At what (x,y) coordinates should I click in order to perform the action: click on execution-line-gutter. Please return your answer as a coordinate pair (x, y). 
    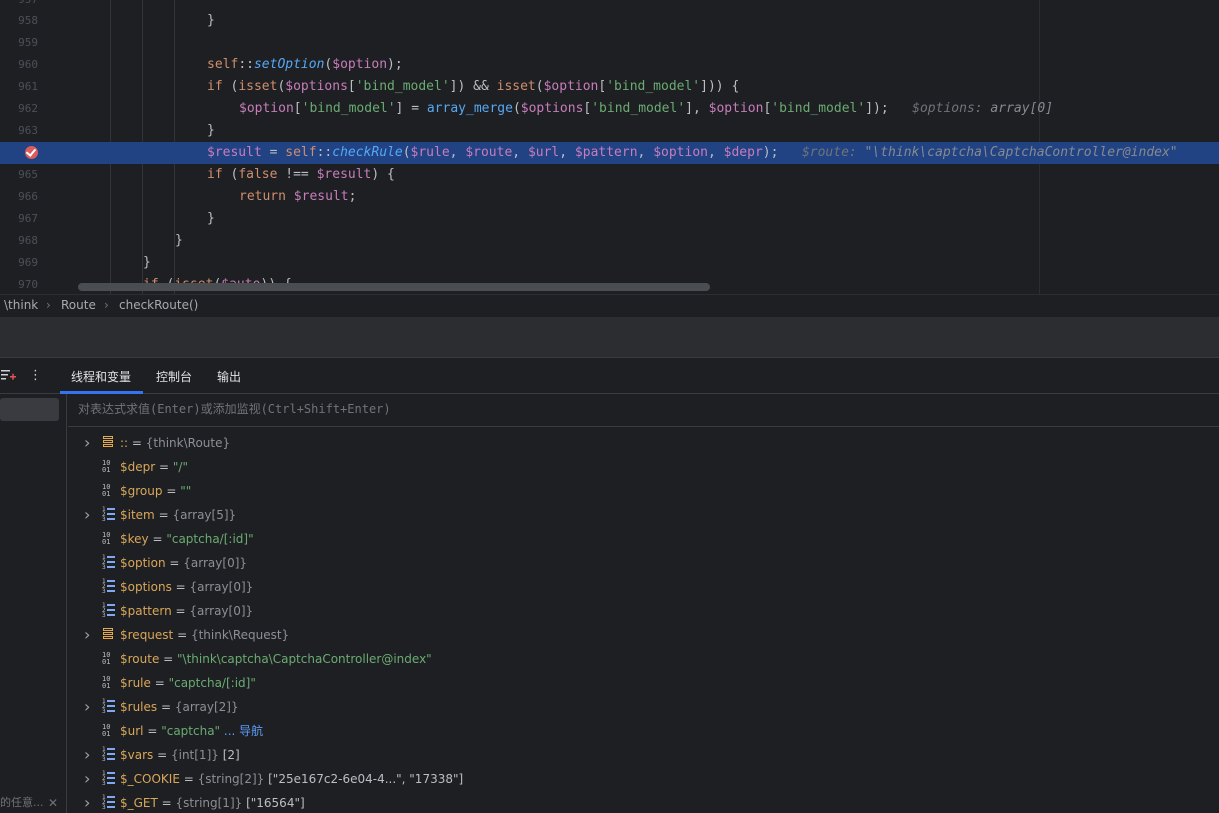
    Looking at the image, I should click on (38, 153).